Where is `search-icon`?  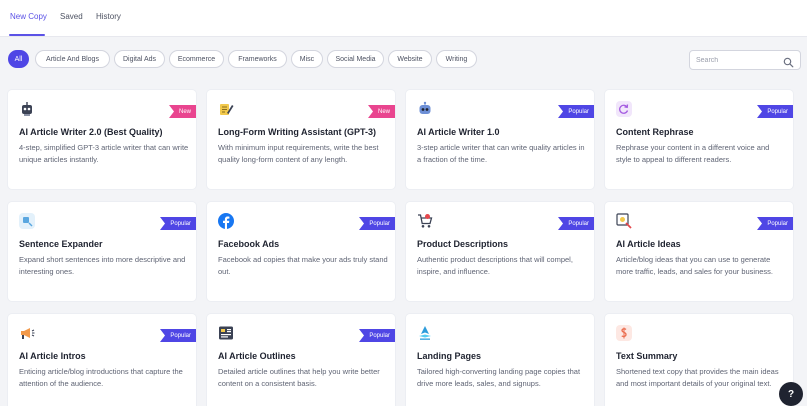
search-icon is located at coordinates (788, 61).